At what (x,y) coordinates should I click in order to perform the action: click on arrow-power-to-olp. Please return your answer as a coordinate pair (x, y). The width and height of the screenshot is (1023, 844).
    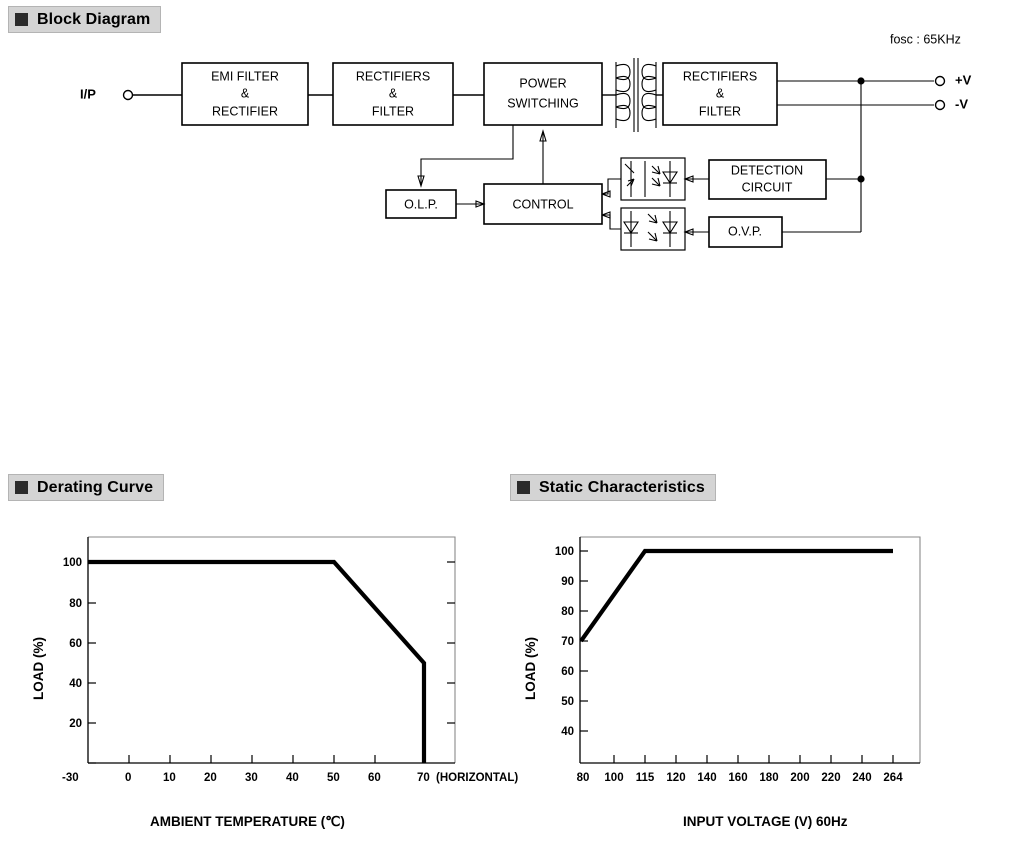
    Looking at the image, I should click on (421, 181).